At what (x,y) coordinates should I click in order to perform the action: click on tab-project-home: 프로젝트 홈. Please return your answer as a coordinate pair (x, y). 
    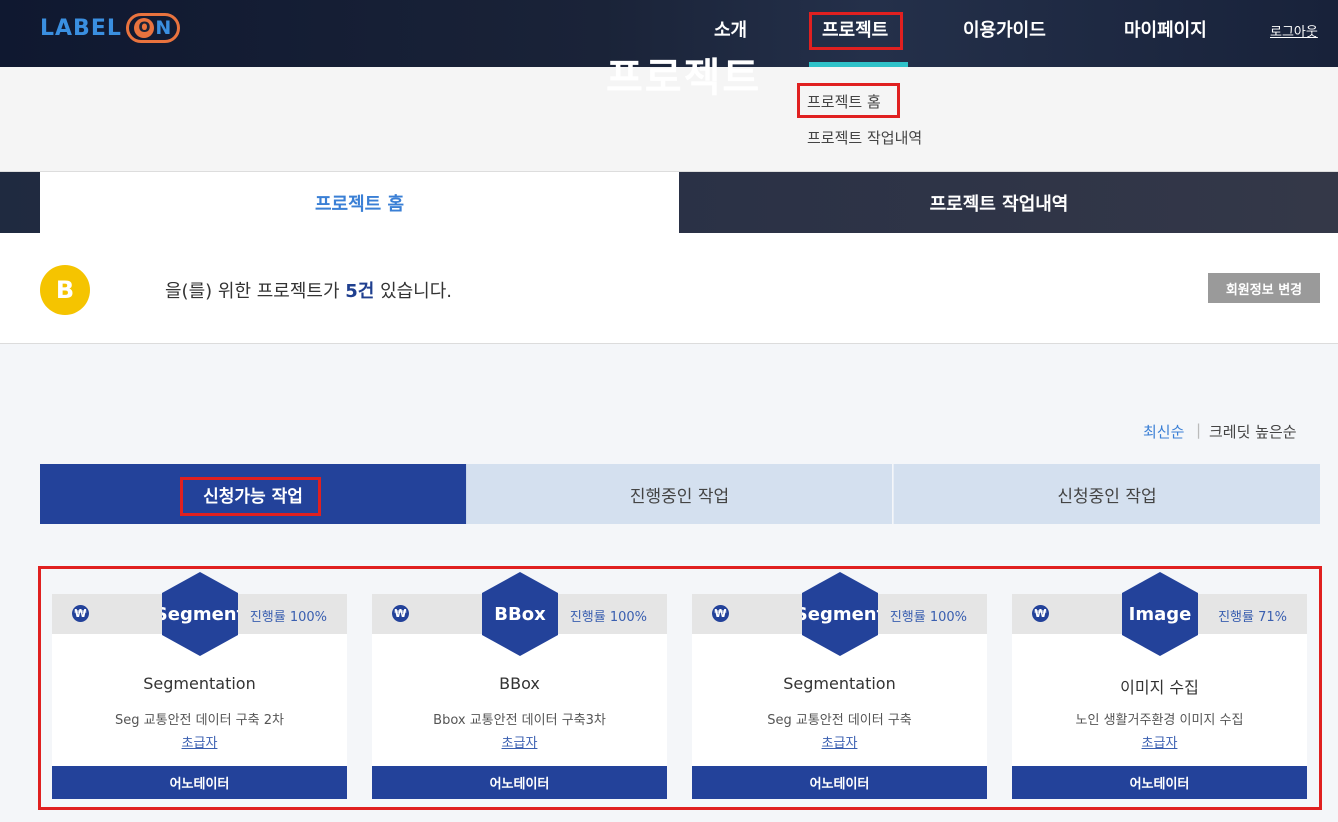
    Looking at the image, I should click on (359, 202).